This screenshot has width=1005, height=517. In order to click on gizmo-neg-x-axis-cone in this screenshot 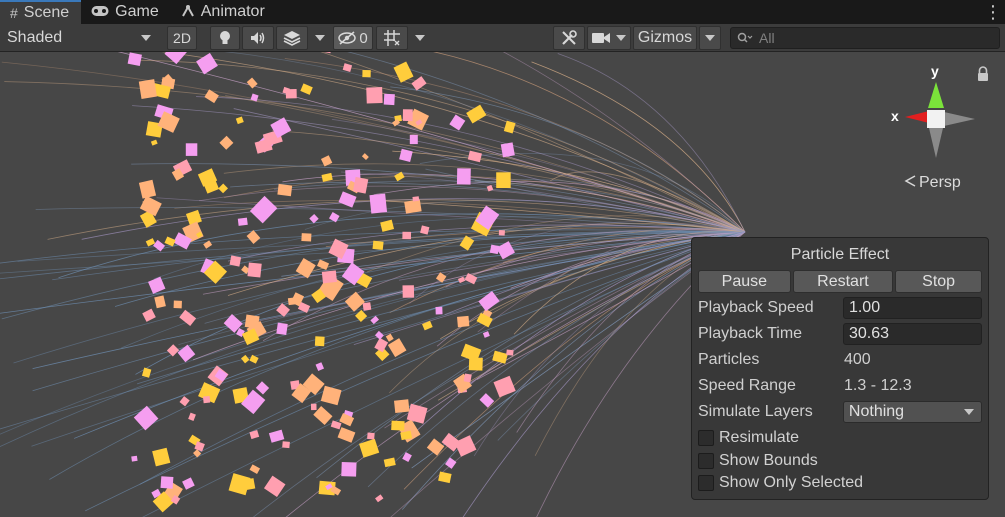, I will do `click(959, 119)`.